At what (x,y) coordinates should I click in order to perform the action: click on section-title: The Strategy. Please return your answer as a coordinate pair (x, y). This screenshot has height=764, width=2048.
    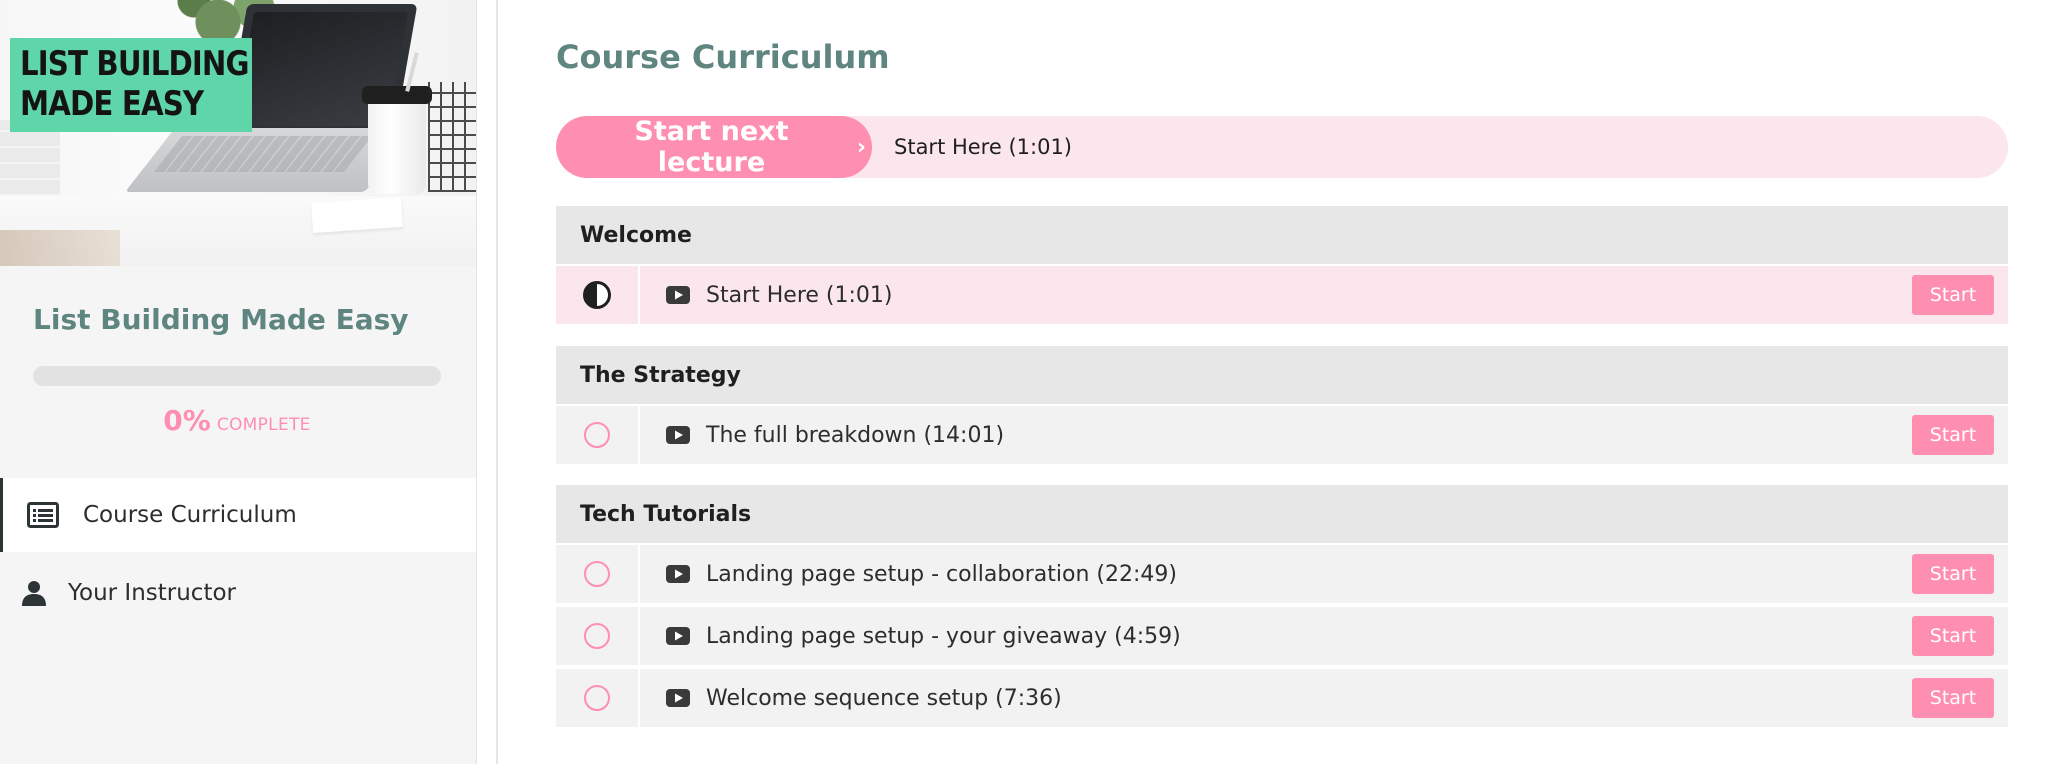
    Looking at the image, I should click on (660, 375).